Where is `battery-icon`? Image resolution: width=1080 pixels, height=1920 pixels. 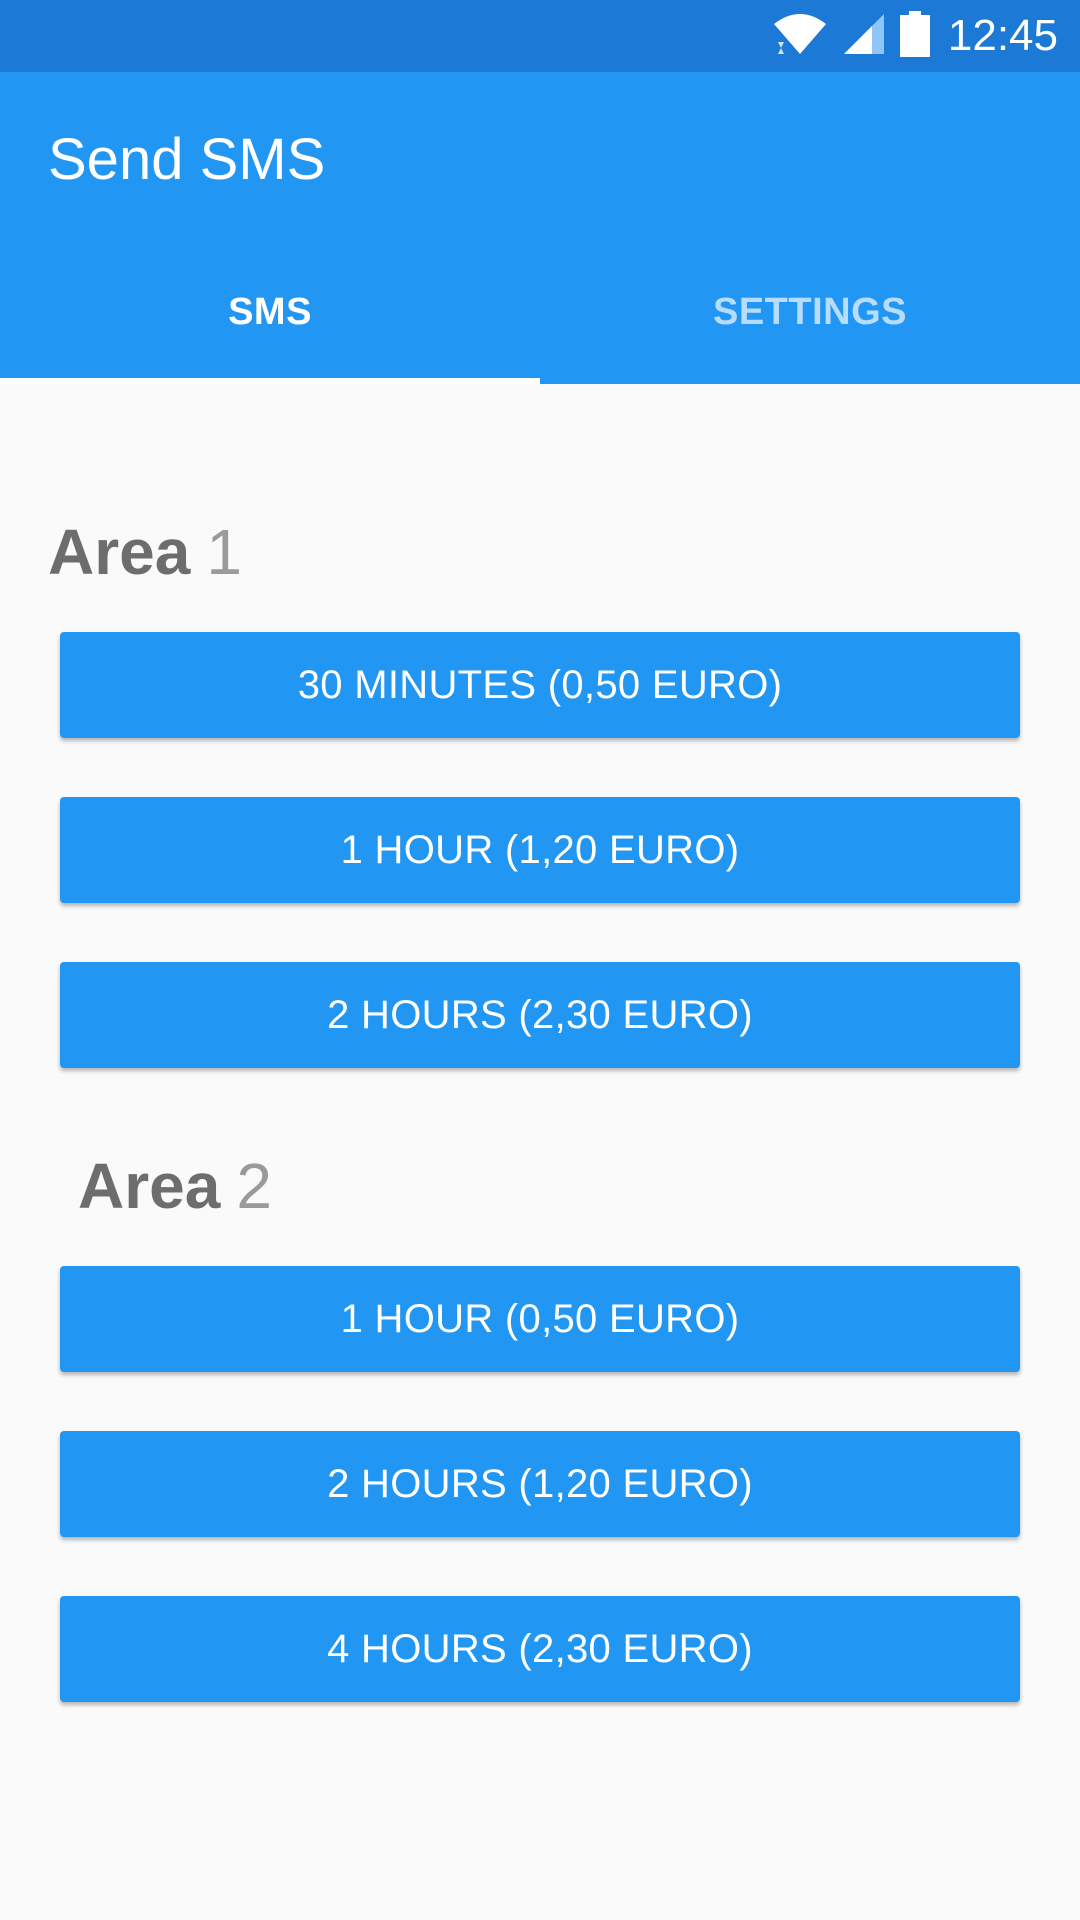 battery-icon is located at coordinates (914, 36).